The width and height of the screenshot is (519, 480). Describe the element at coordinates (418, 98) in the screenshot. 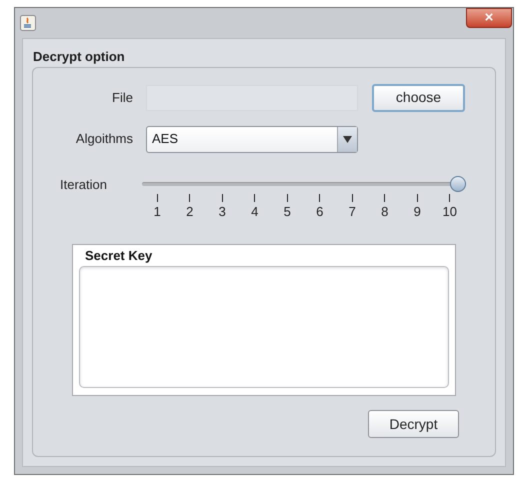

I see `choose-button: choose` at that location.